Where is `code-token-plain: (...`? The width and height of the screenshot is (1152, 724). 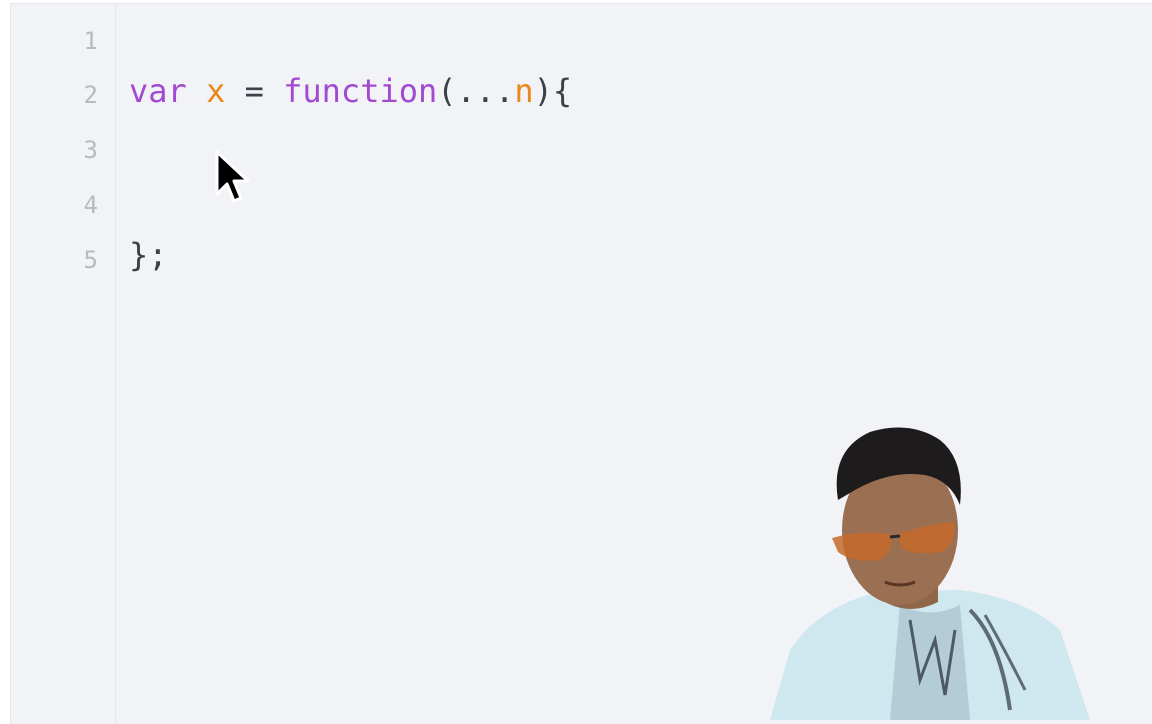 code-token-plain: (... is located at coordinates (476, 91).